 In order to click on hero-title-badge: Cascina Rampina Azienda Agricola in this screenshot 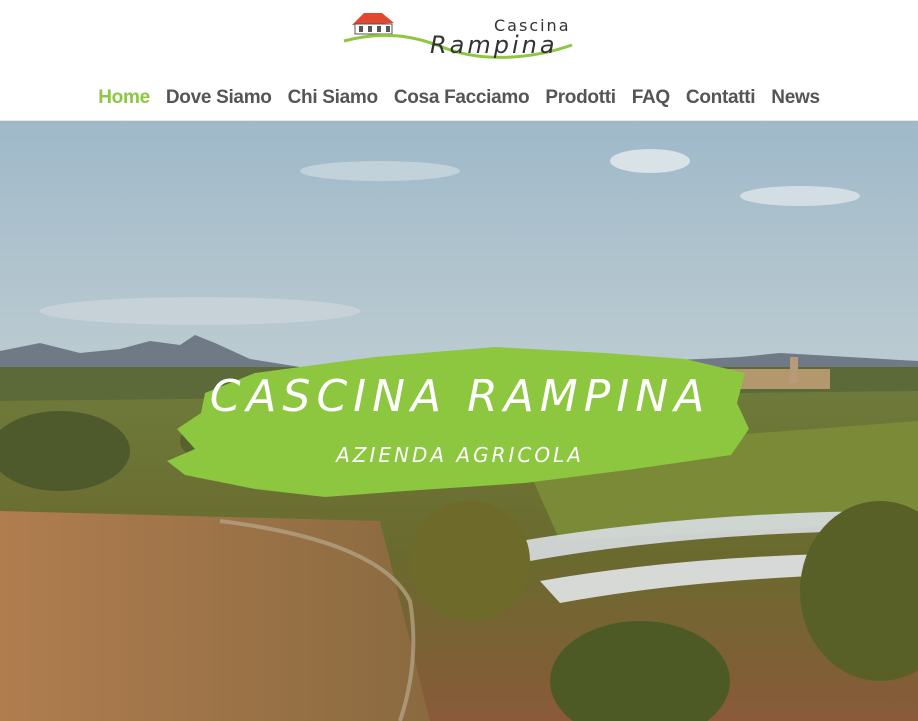, I will do `click(460, 423)`.